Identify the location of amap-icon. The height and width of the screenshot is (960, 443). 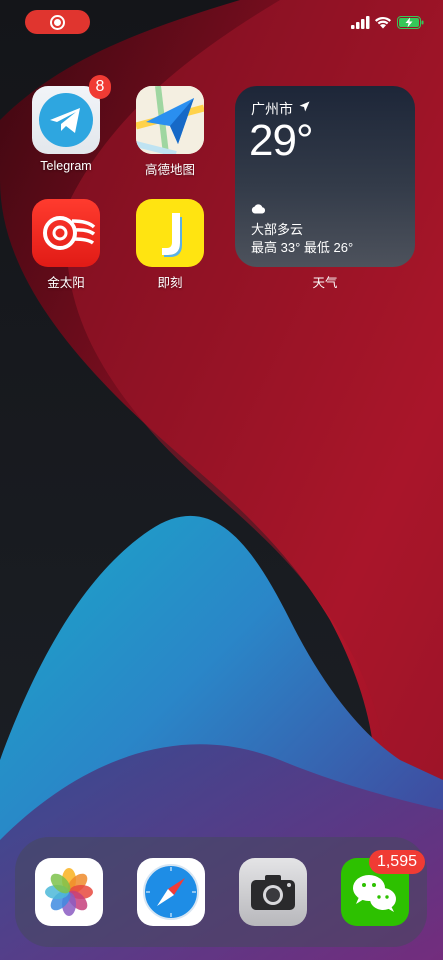
(170, 120).